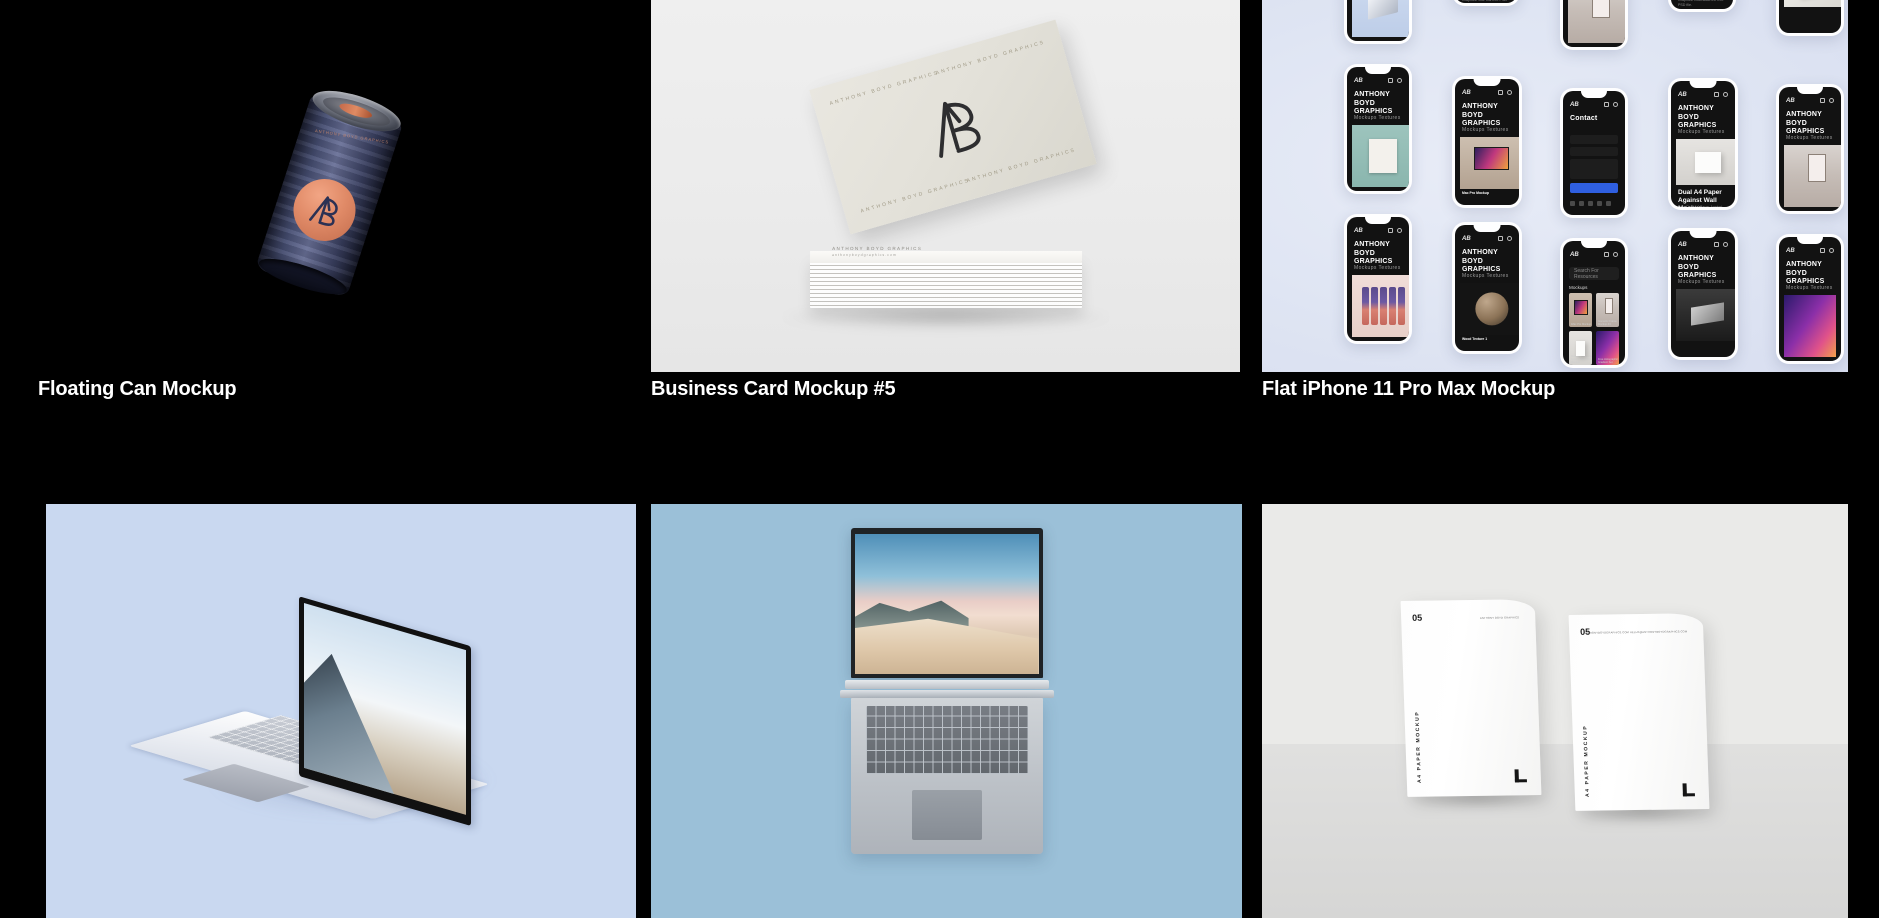  I want to click on instagram-icon, so click(1590, 203).